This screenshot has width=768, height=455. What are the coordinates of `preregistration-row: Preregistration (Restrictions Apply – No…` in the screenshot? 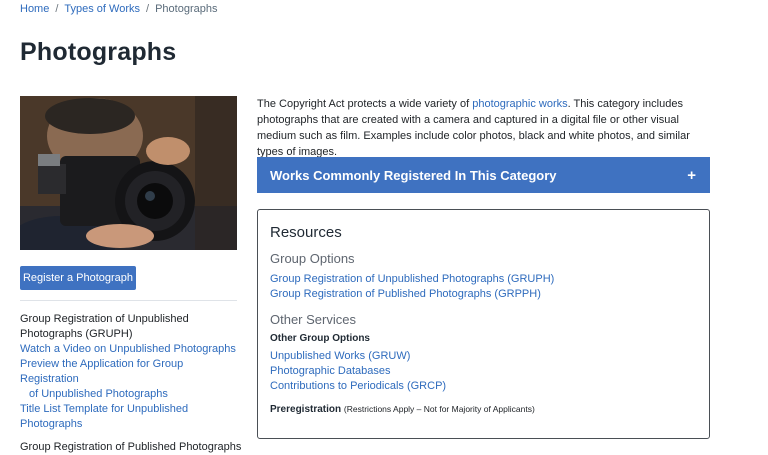 It's located at (483, 409).